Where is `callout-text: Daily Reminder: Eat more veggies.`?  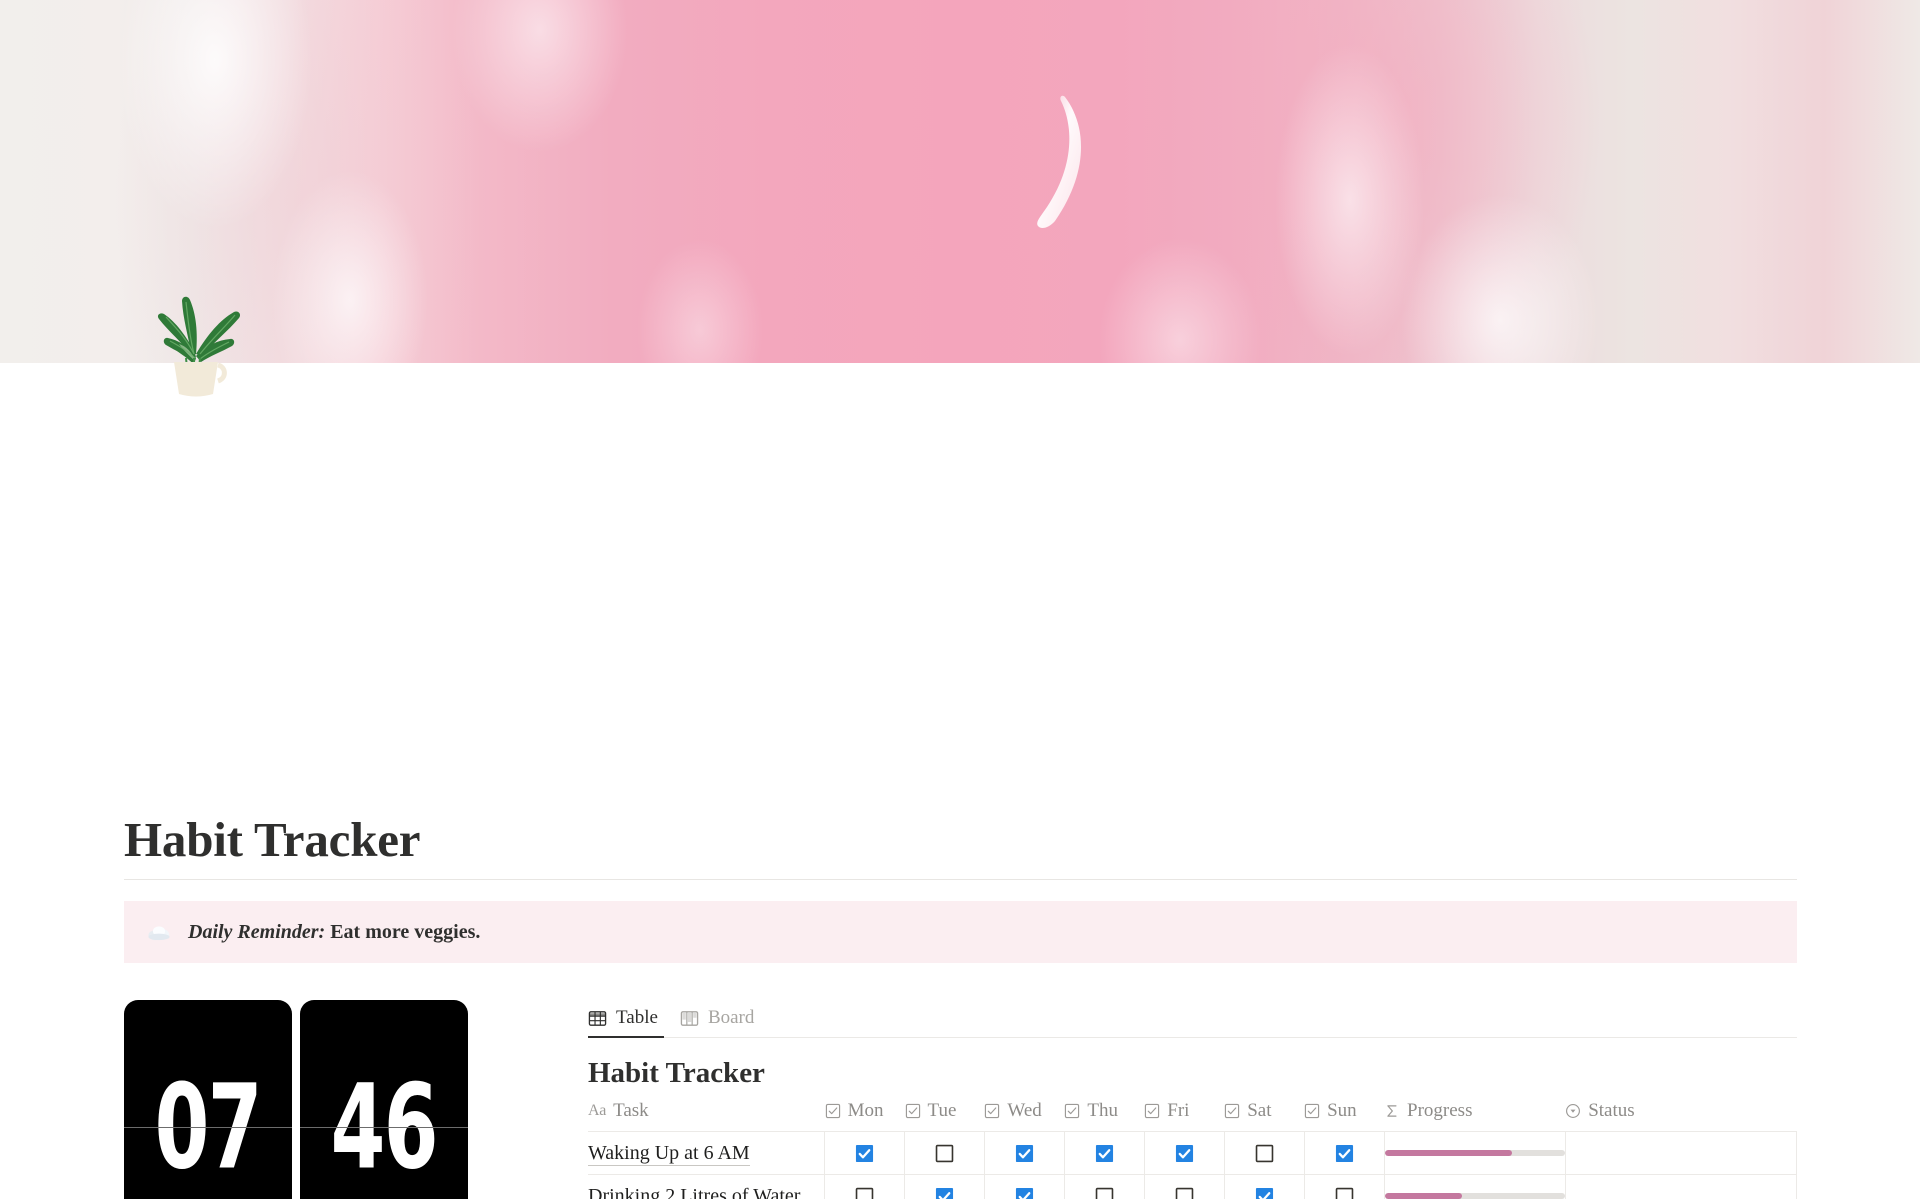 callout-text: Daily Reminder: Eat more veggies. is located at coordinates (334, 932).